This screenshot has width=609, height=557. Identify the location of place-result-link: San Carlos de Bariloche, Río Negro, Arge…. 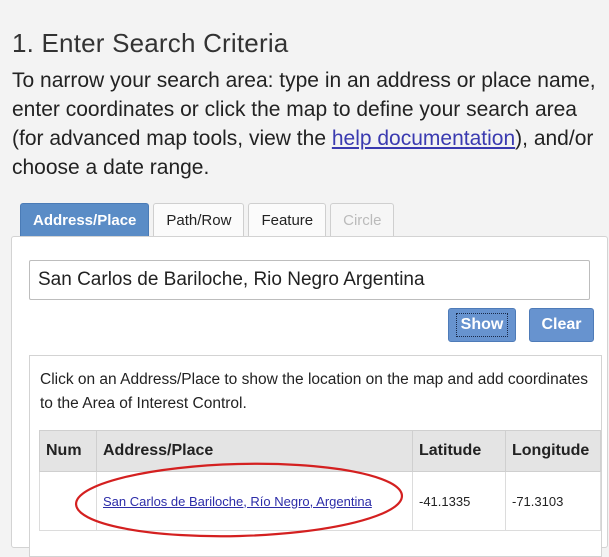
(237, 501).